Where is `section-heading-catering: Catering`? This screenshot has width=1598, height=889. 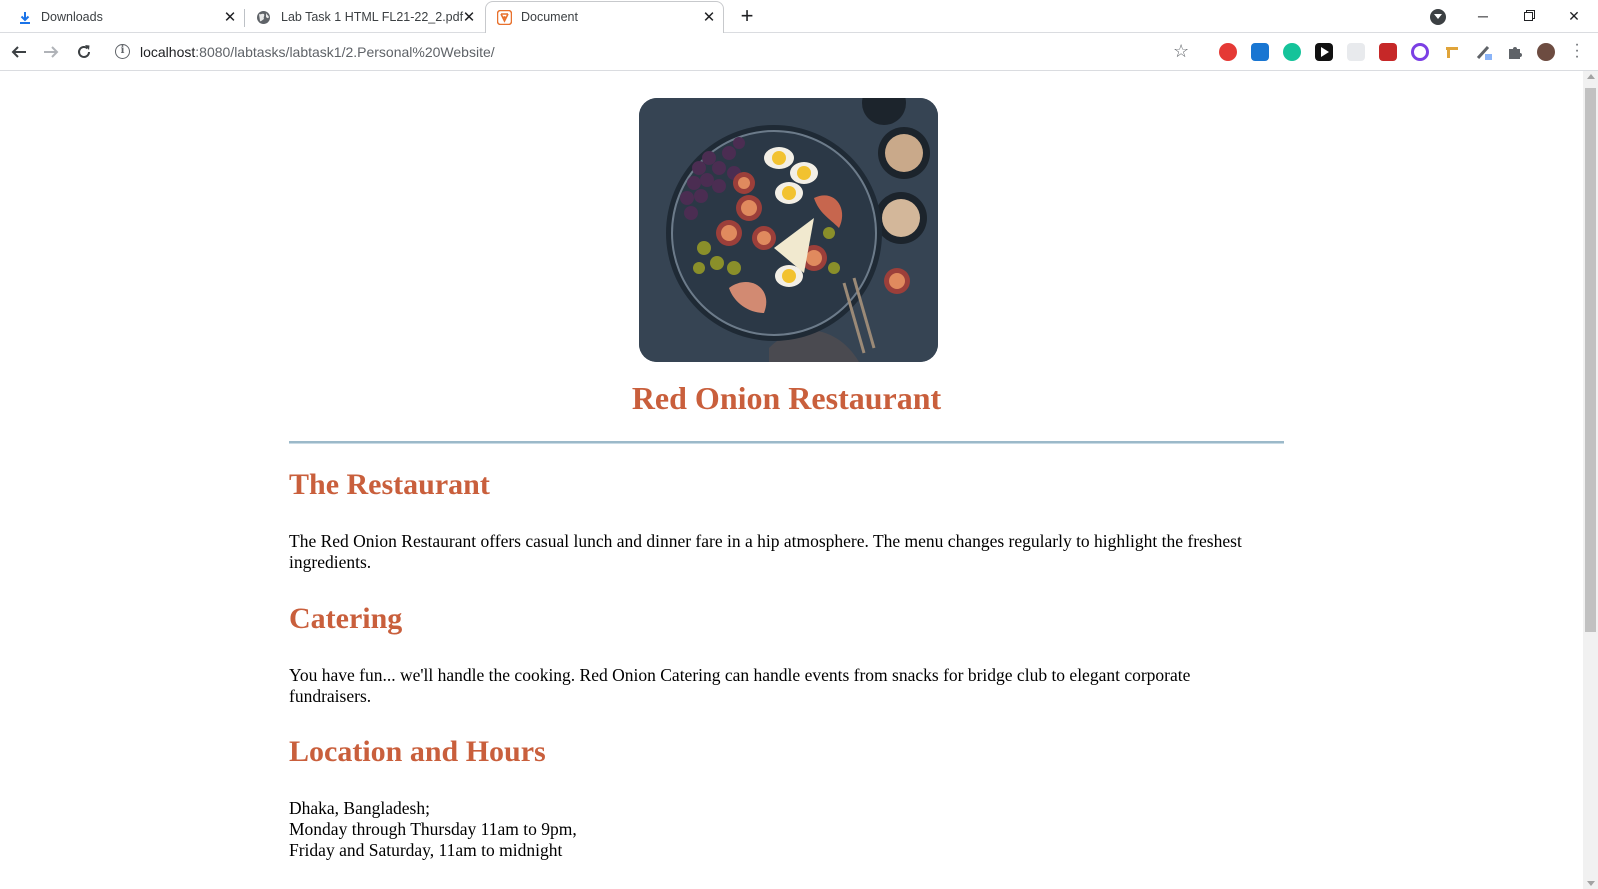 section-heading-catering: Catering is located at coordinates (346, 618).